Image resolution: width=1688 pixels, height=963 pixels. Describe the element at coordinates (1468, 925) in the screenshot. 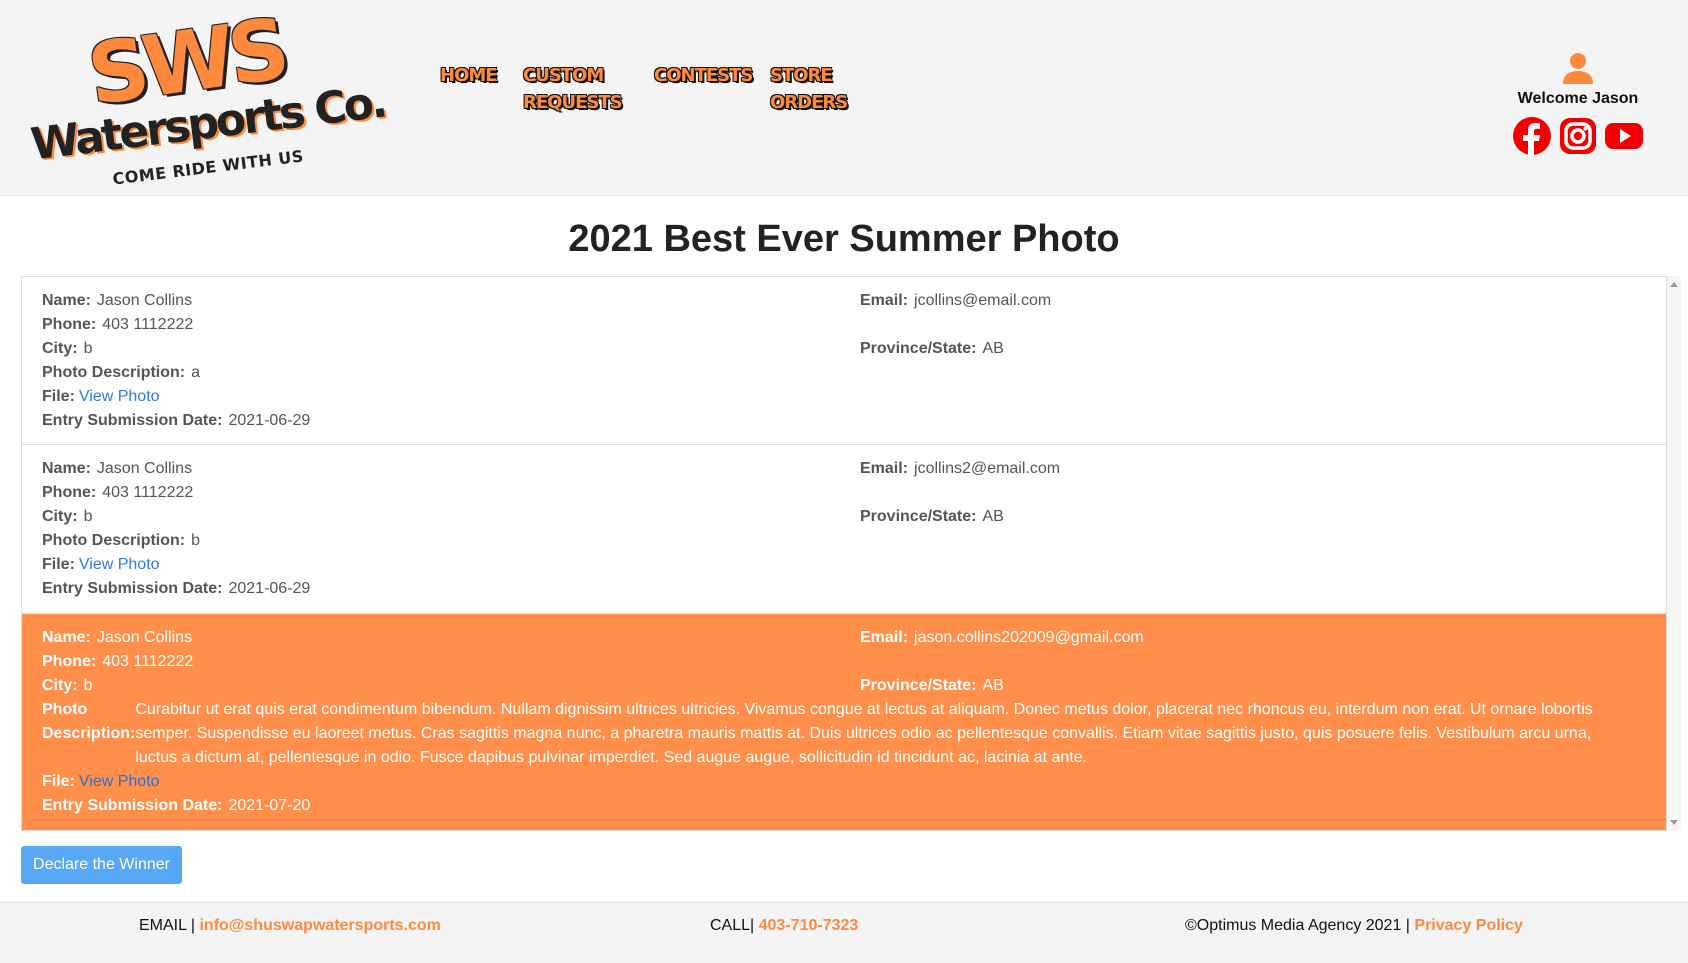

I see `privacy-policy-link: Privacy Policy` at that location.